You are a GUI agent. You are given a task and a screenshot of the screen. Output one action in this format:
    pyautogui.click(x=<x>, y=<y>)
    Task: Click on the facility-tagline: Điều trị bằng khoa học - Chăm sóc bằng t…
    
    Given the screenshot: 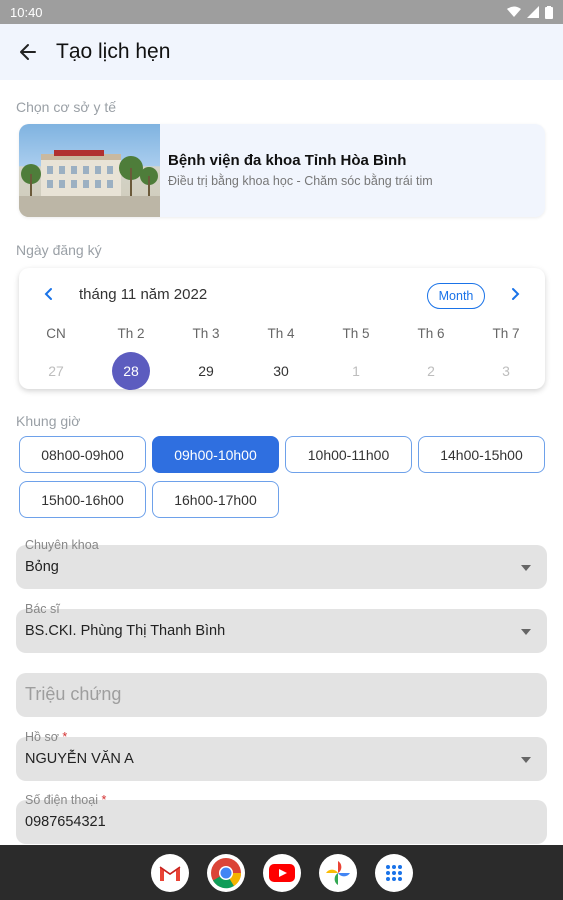 What is the action you would take?
    pyautogui.click(x=300, y=181)
    